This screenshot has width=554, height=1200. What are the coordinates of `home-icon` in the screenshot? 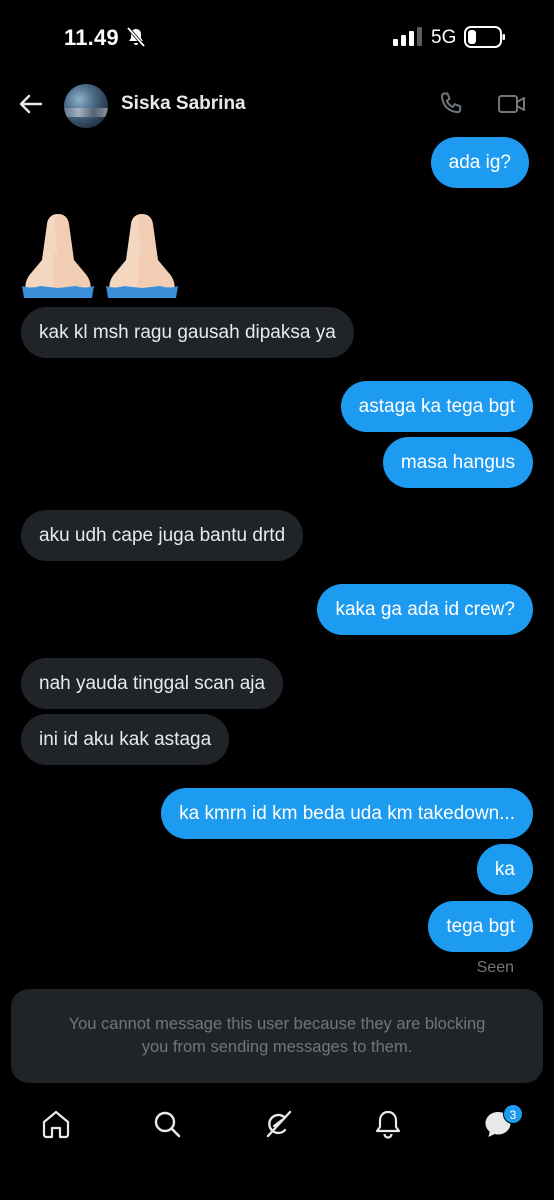 It's located at (56, 1124).